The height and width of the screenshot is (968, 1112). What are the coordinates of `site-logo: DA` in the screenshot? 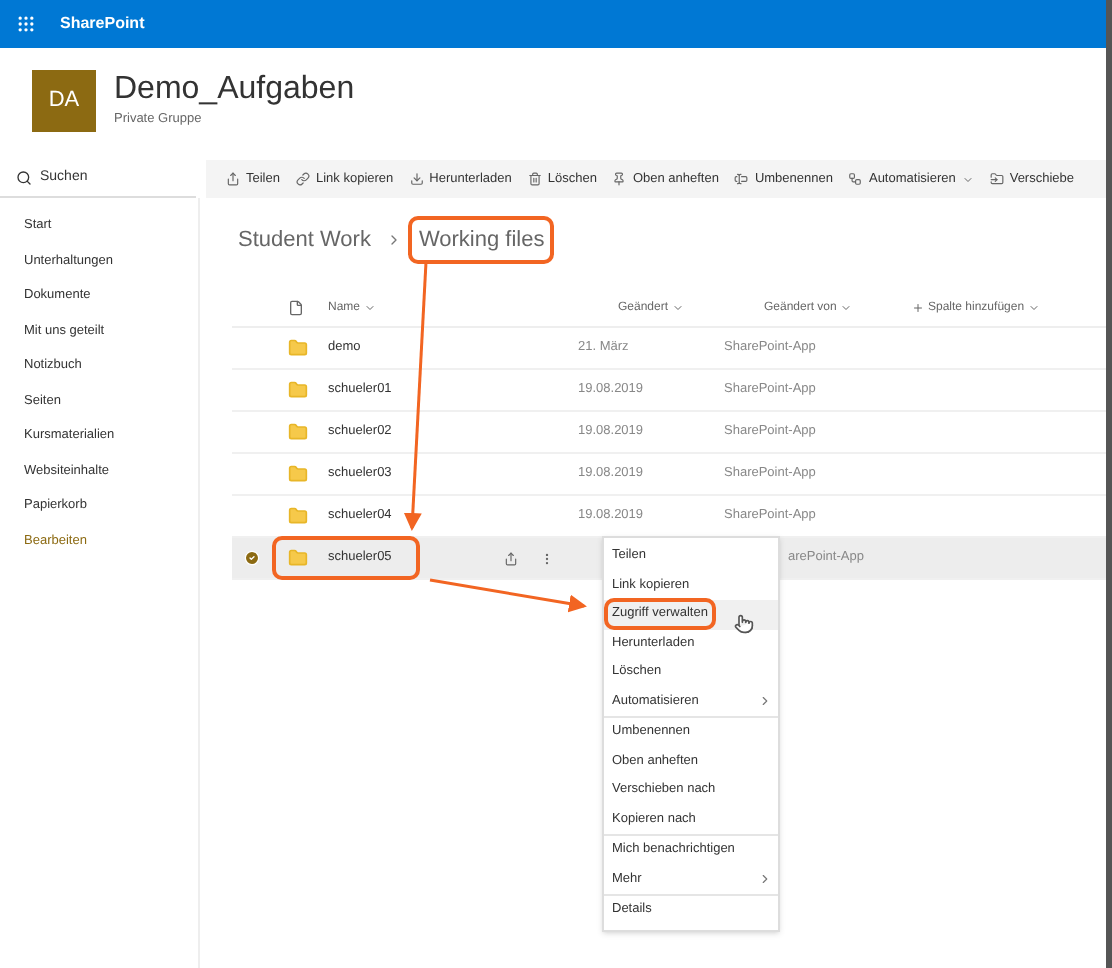 It's located at (64, 100).